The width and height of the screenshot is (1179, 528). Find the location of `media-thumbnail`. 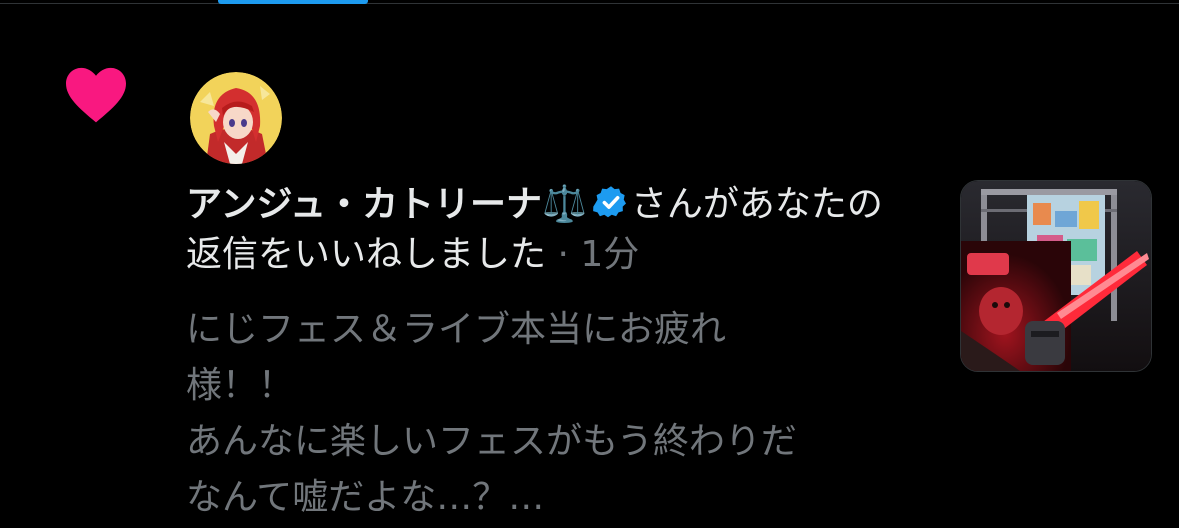

media-thumbnail is located at coordinates (1056, 276).